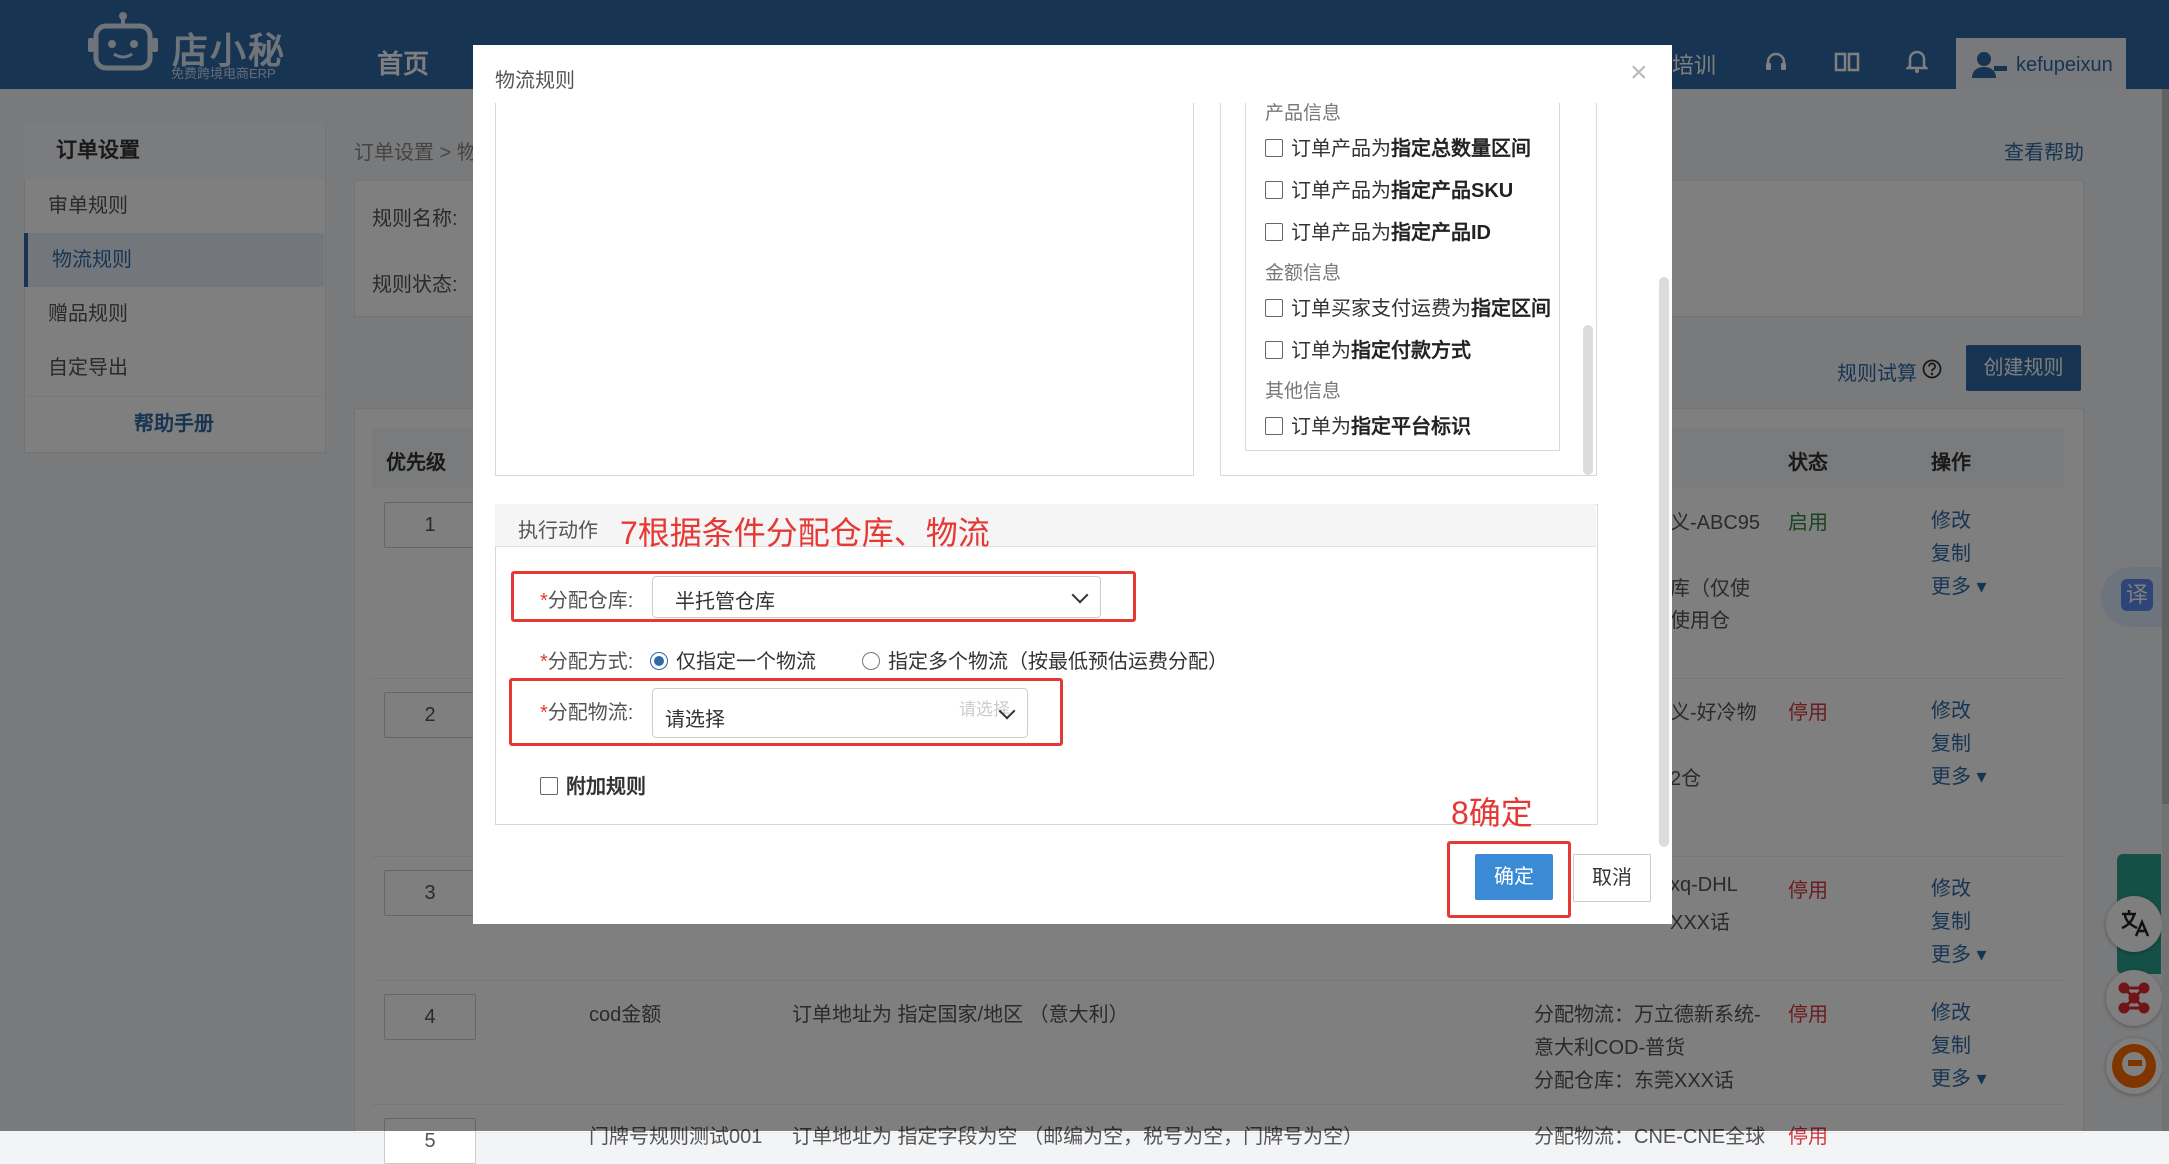 Image resolution: width=2169 pixels, height=1164 pixels. What do you see at coordinates (733, 659) in the screenshot?
I see `method-option-single: 仅指定一个物流` at bounding box center [733, 659].